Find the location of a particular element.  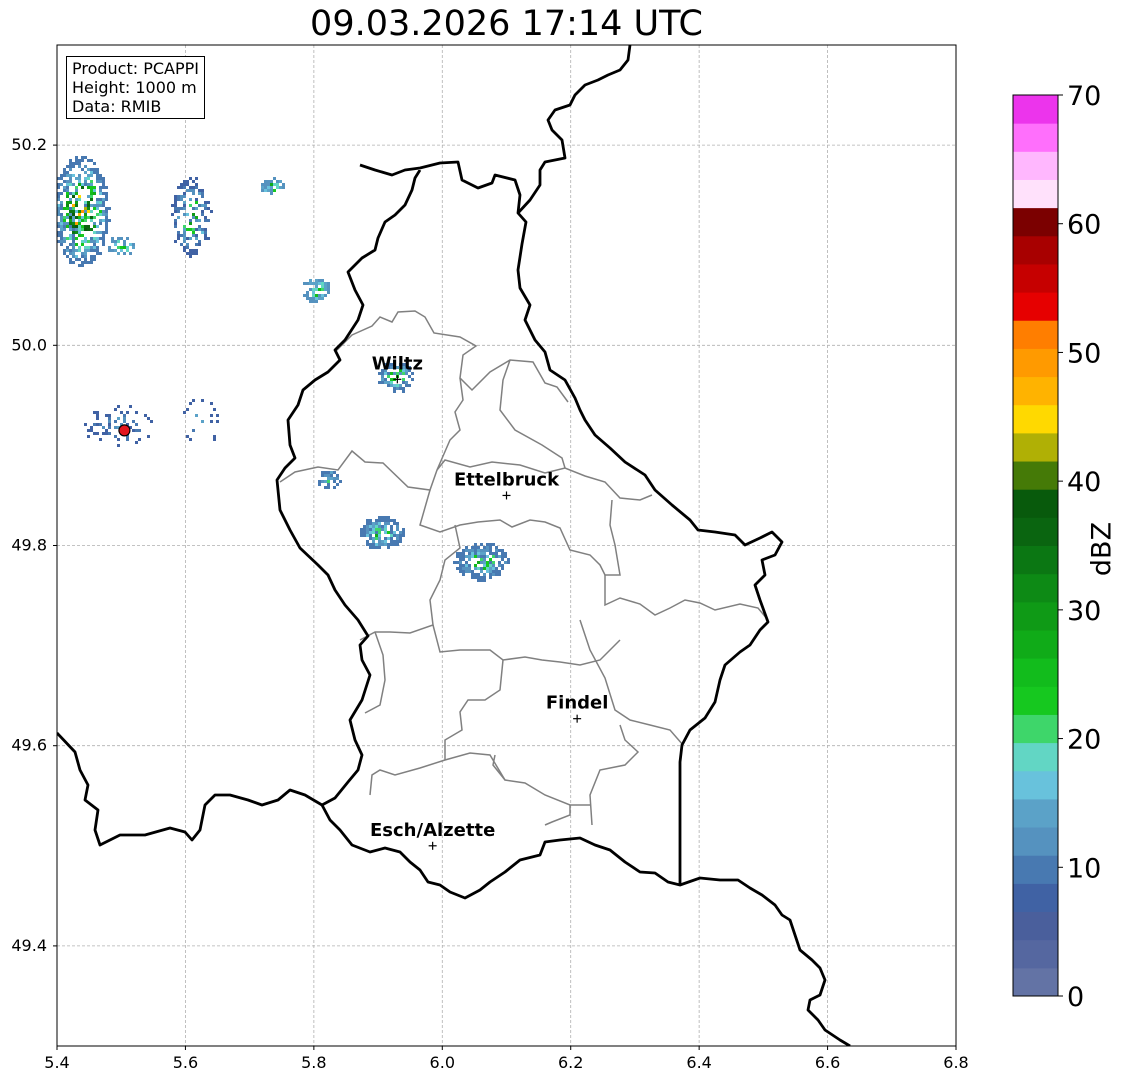

colorbar-segment is located at coordinates (1035, 278).